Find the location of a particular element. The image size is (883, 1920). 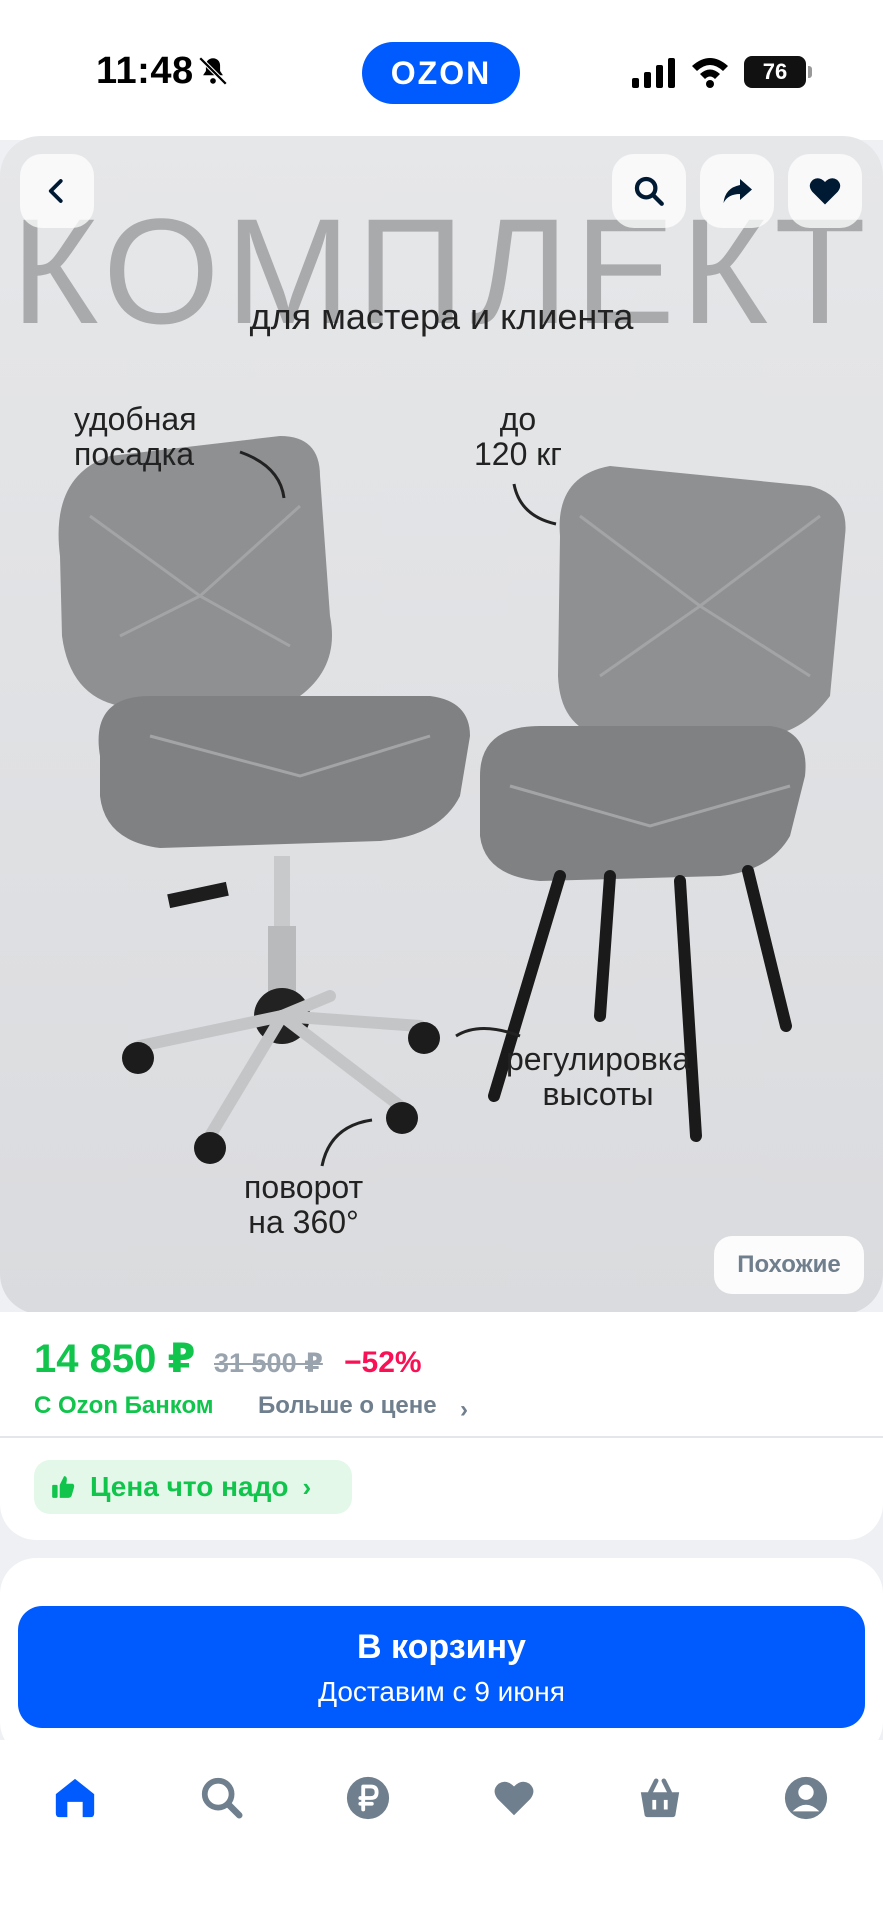

search-button is located at coordinates (649, 191).